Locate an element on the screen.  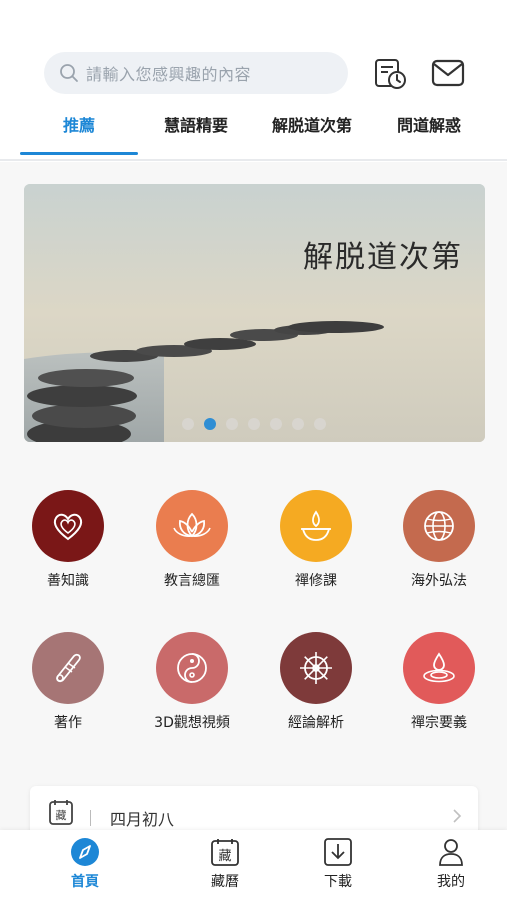
nav-home: 首頁 is located at coordinates (85, 863).